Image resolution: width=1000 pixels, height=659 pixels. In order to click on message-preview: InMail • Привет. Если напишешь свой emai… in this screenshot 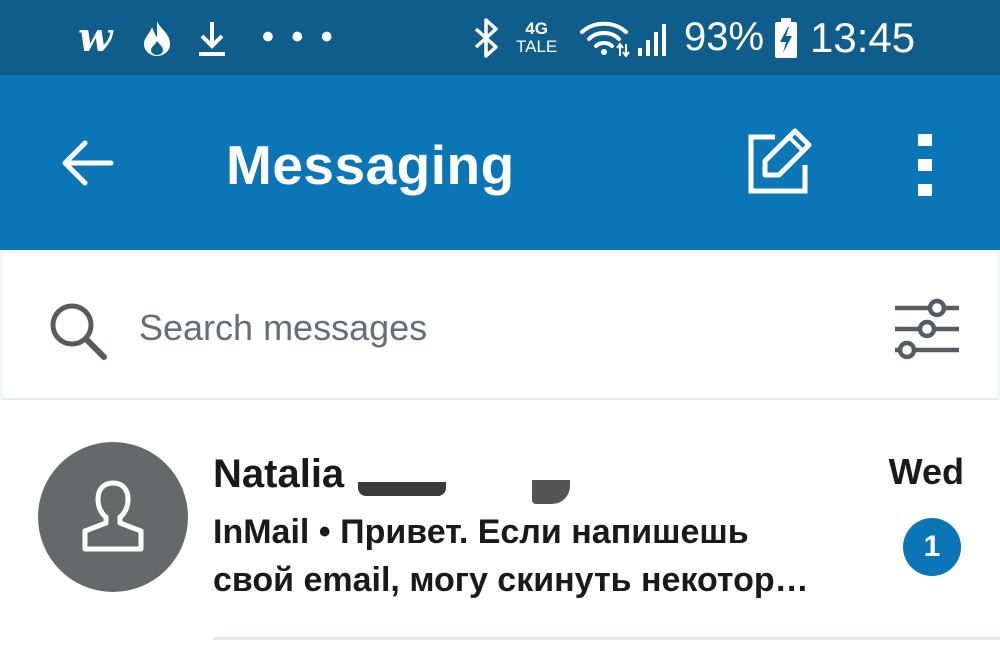, I will do `click(543, 556)`.